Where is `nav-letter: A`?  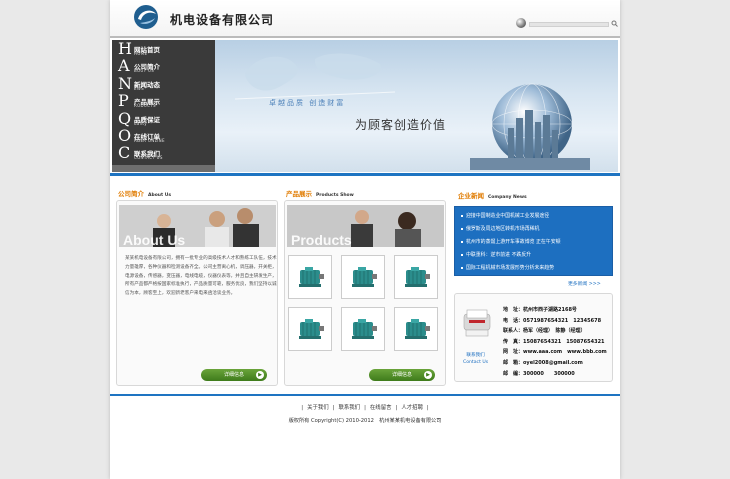 nav-letter: A is located at coordinates (124, 66).